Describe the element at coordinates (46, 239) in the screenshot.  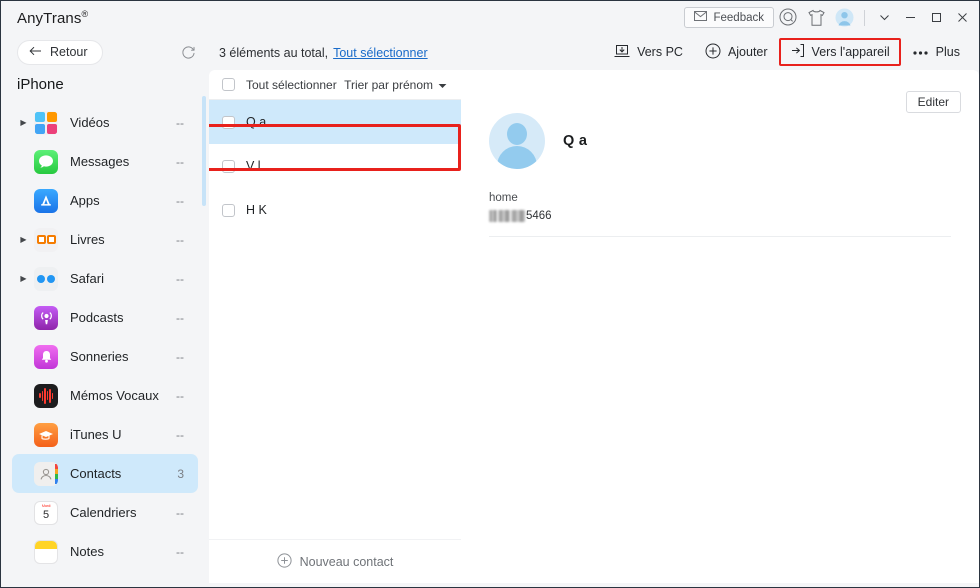
I see `books-icon` at that location.